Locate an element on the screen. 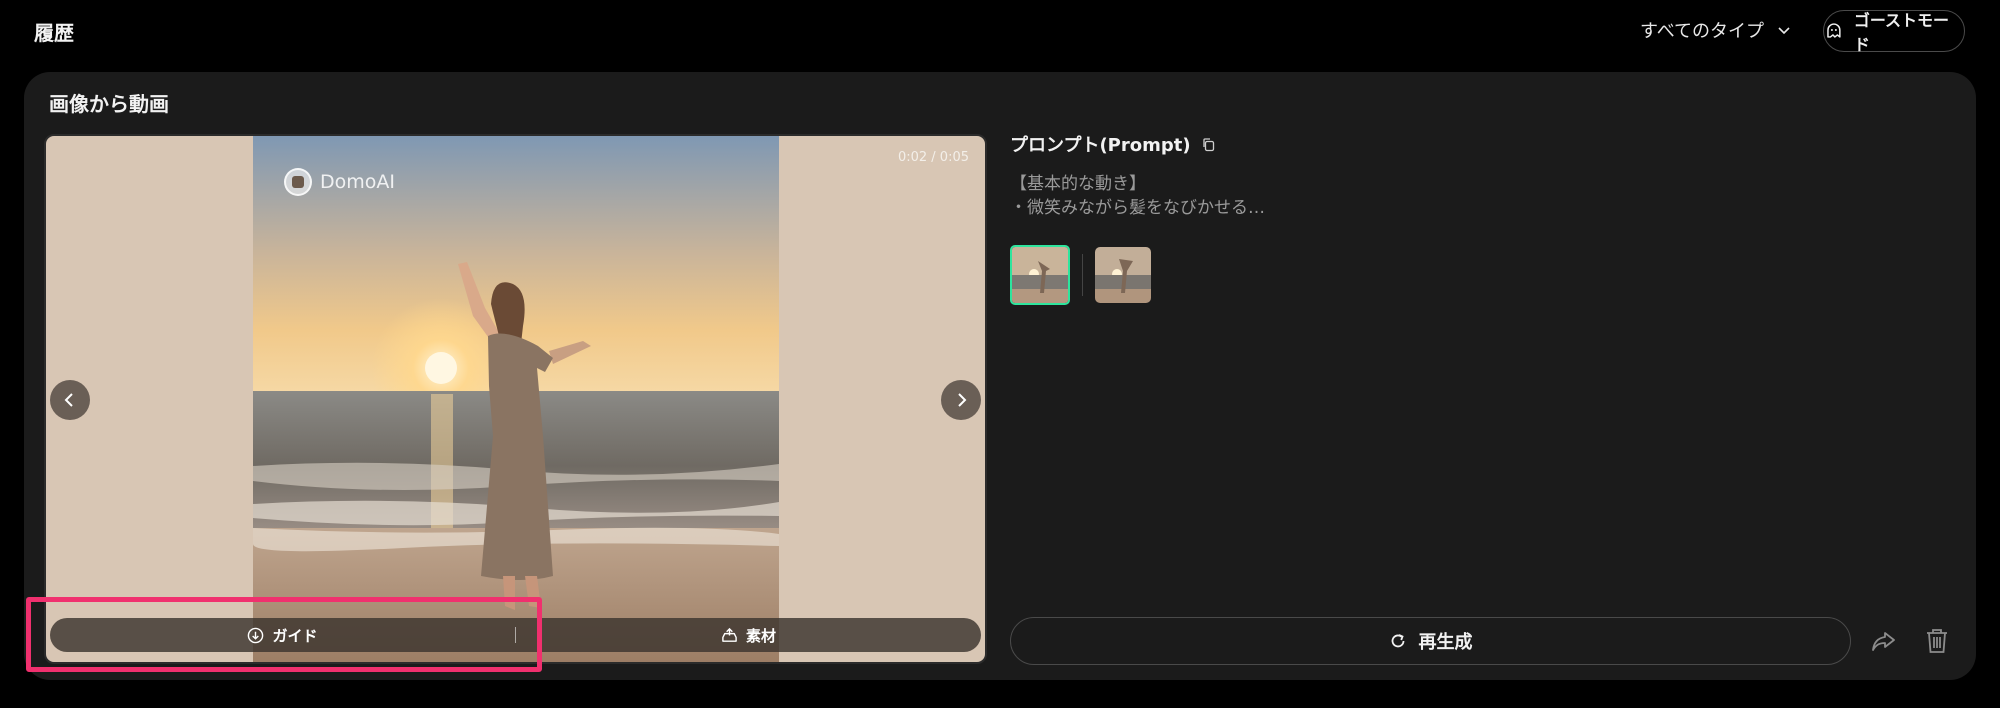 This screenshot has width=2000, height=708. prompt-header: プロンプト(Prompt) is located at coordinates (1113, 144).